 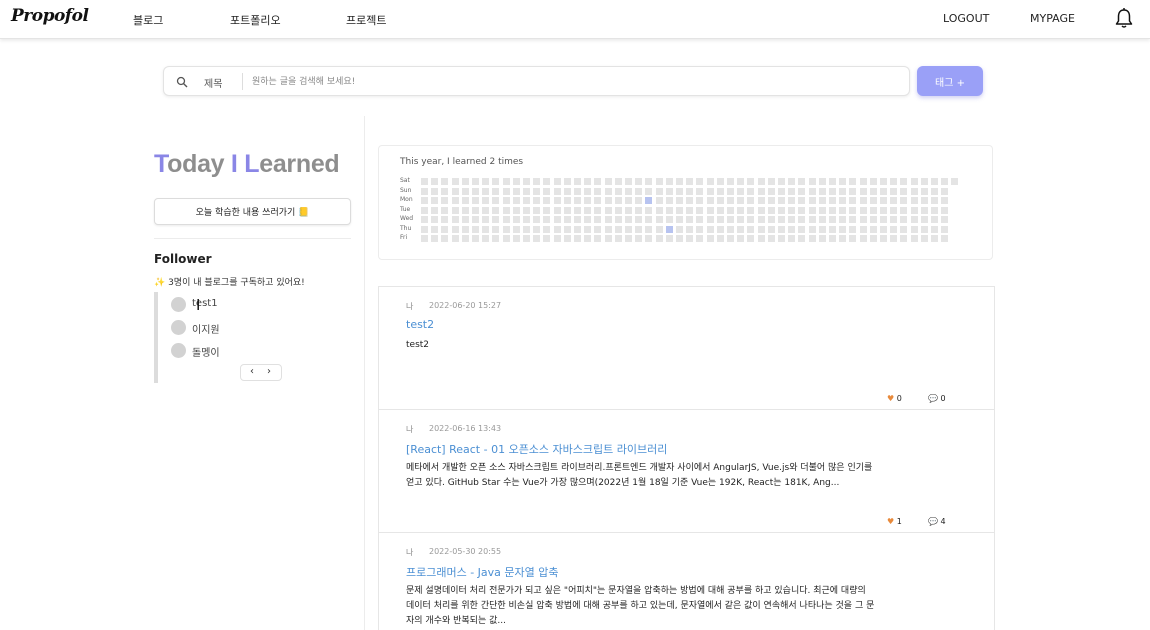 What do you see at coordinates (482, 572) in the screenshot?
I see `post-title: 프로그래머스 - Java 문자열 압축` at bounding box center [482, 572].